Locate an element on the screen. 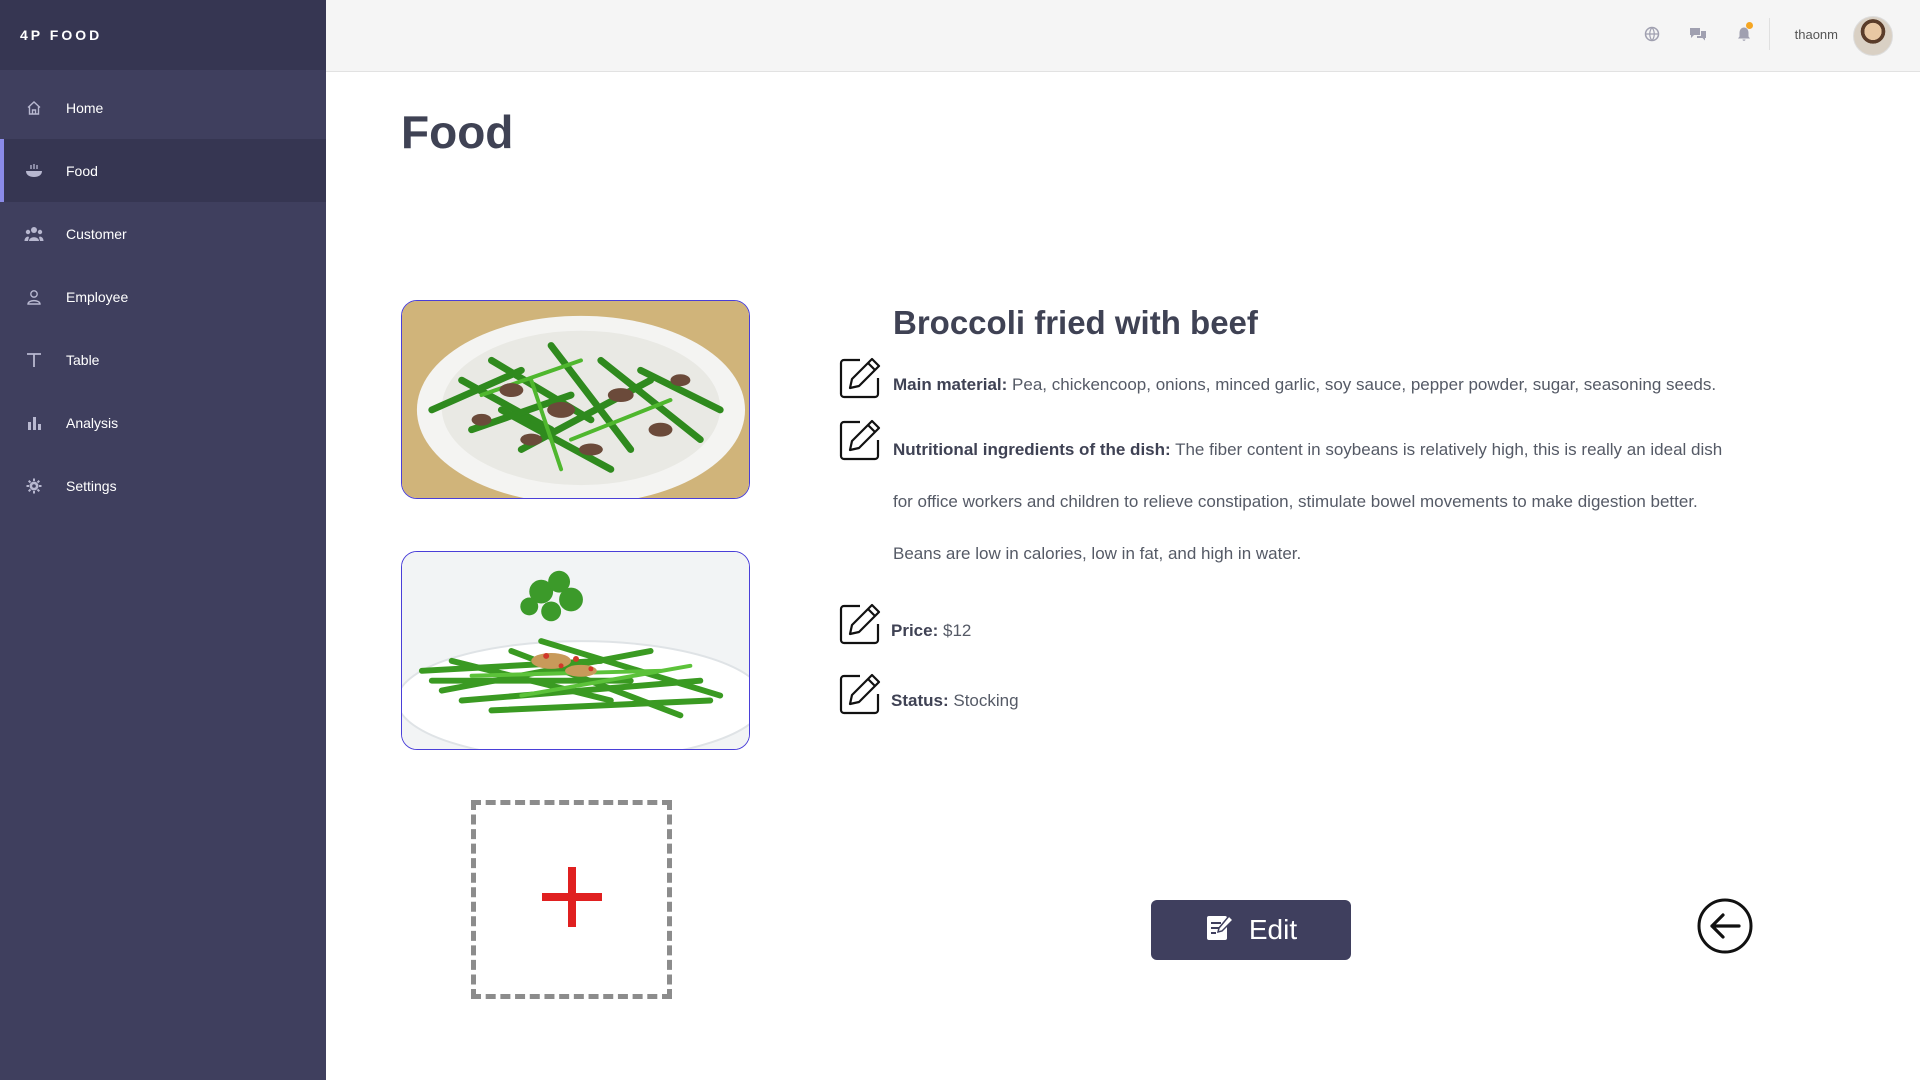  edit-status-icon is located at coordinates (860, 694).